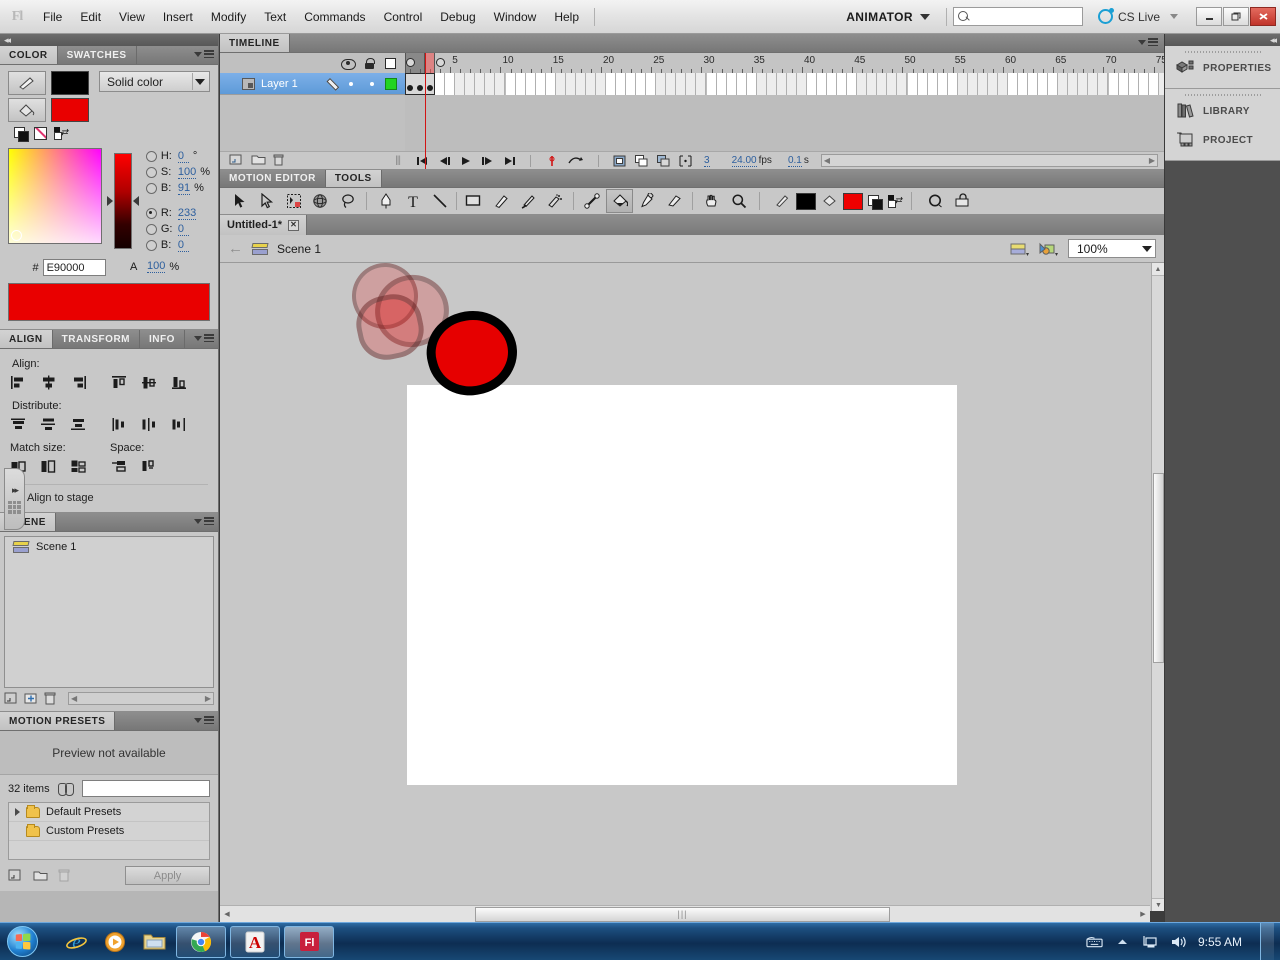 The width and height of the screenshot is (1280, 960). Describe the element at coordinates (183, 229) in the screenshot. I see `value-green: 0` at that location.